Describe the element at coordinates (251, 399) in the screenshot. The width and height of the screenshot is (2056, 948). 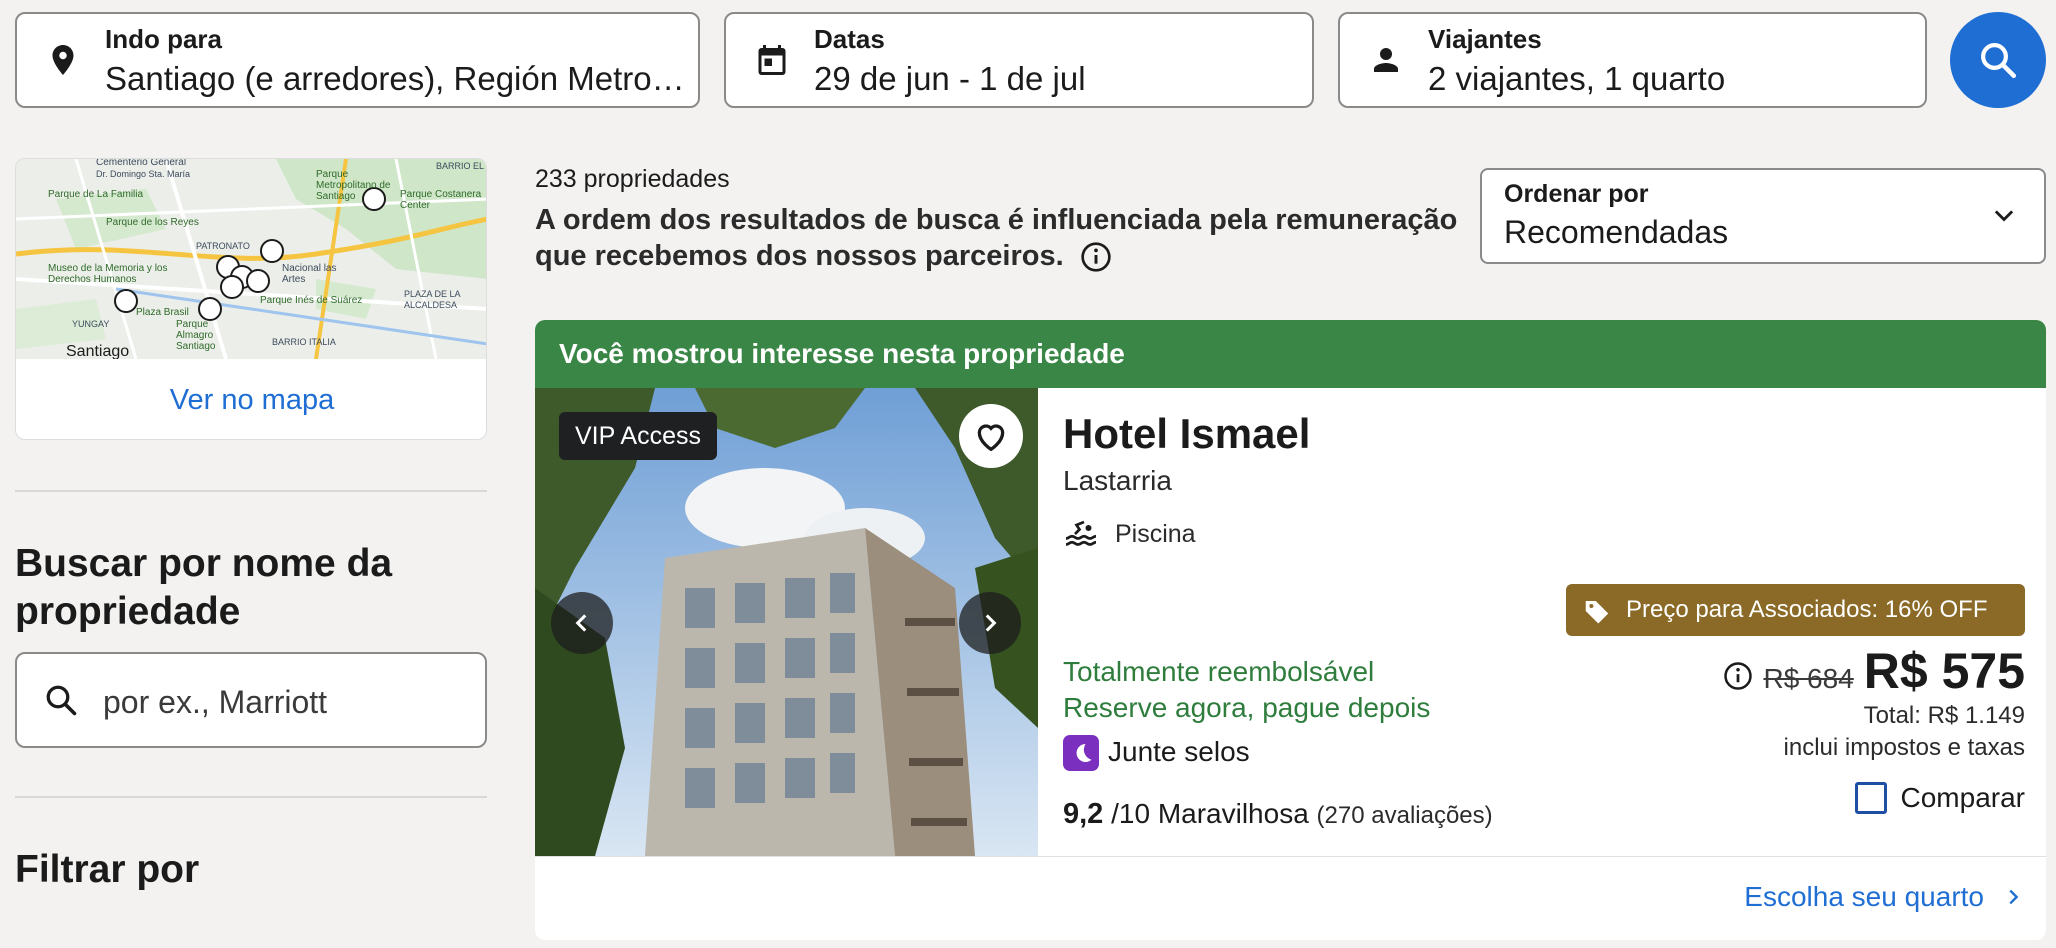
I see `view-on-map-link: Ver no mapa` at that location.